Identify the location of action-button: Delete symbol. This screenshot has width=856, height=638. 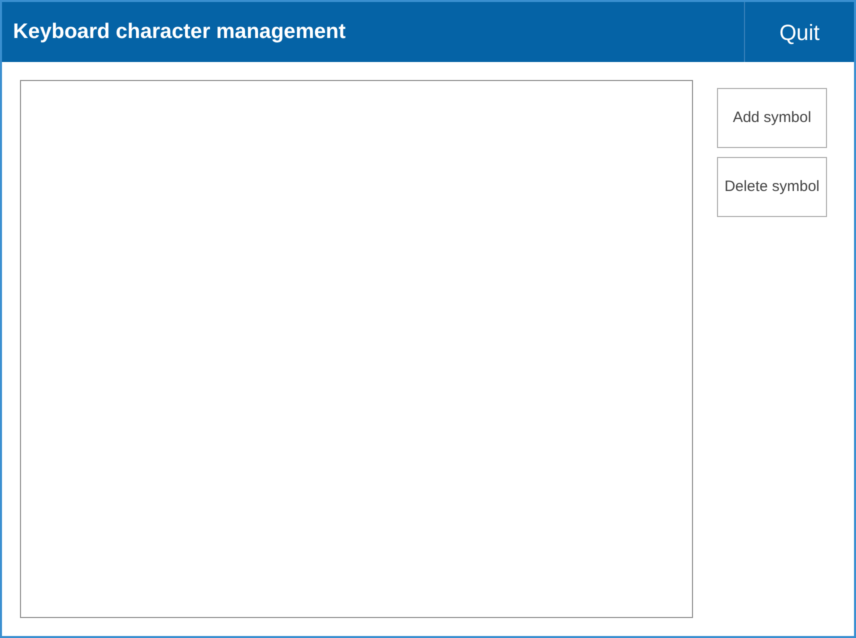
(772, 187).